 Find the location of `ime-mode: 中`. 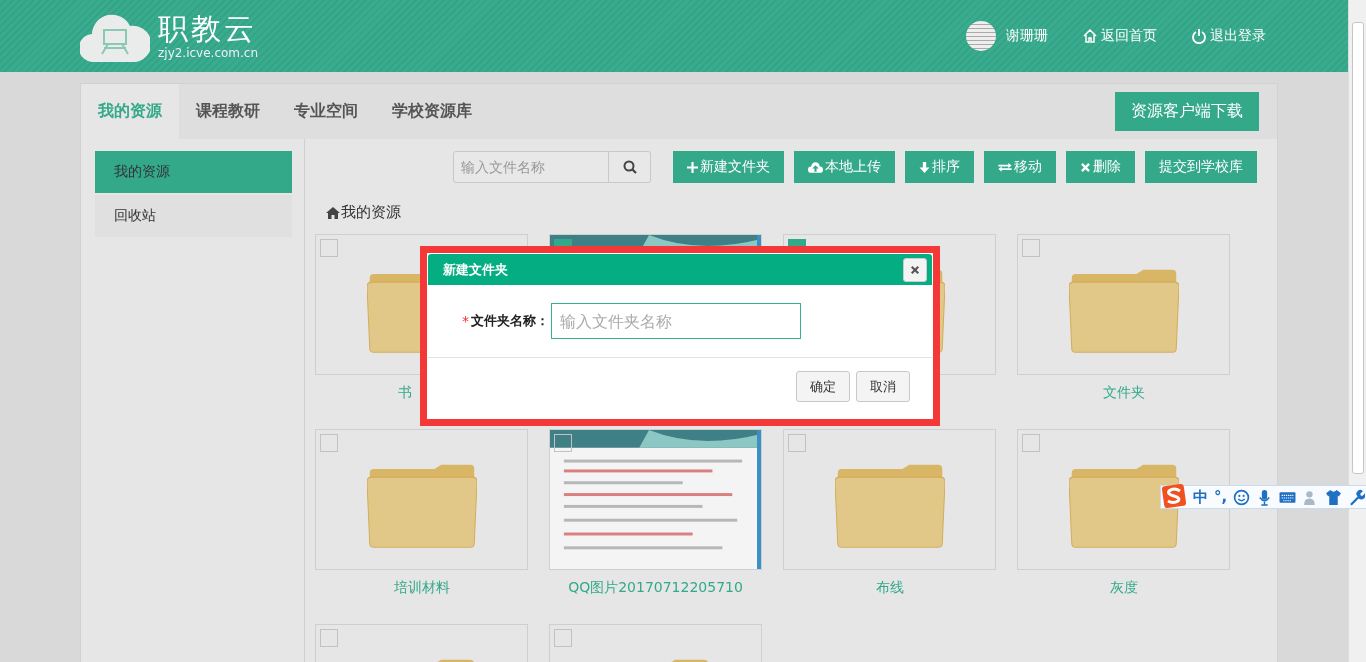

ime-mode: 中 is located at coordinates (1200, 497).